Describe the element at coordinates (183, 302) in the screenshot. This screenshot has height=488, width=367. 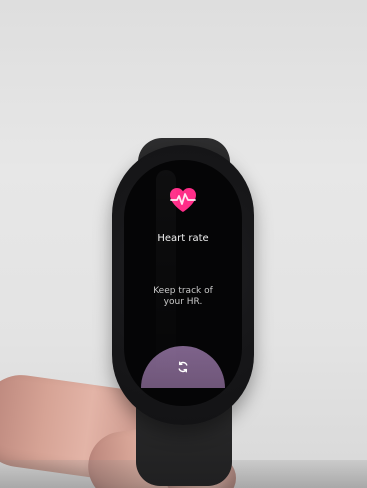
I see `subtitle-line-2: your HR.` at that location.